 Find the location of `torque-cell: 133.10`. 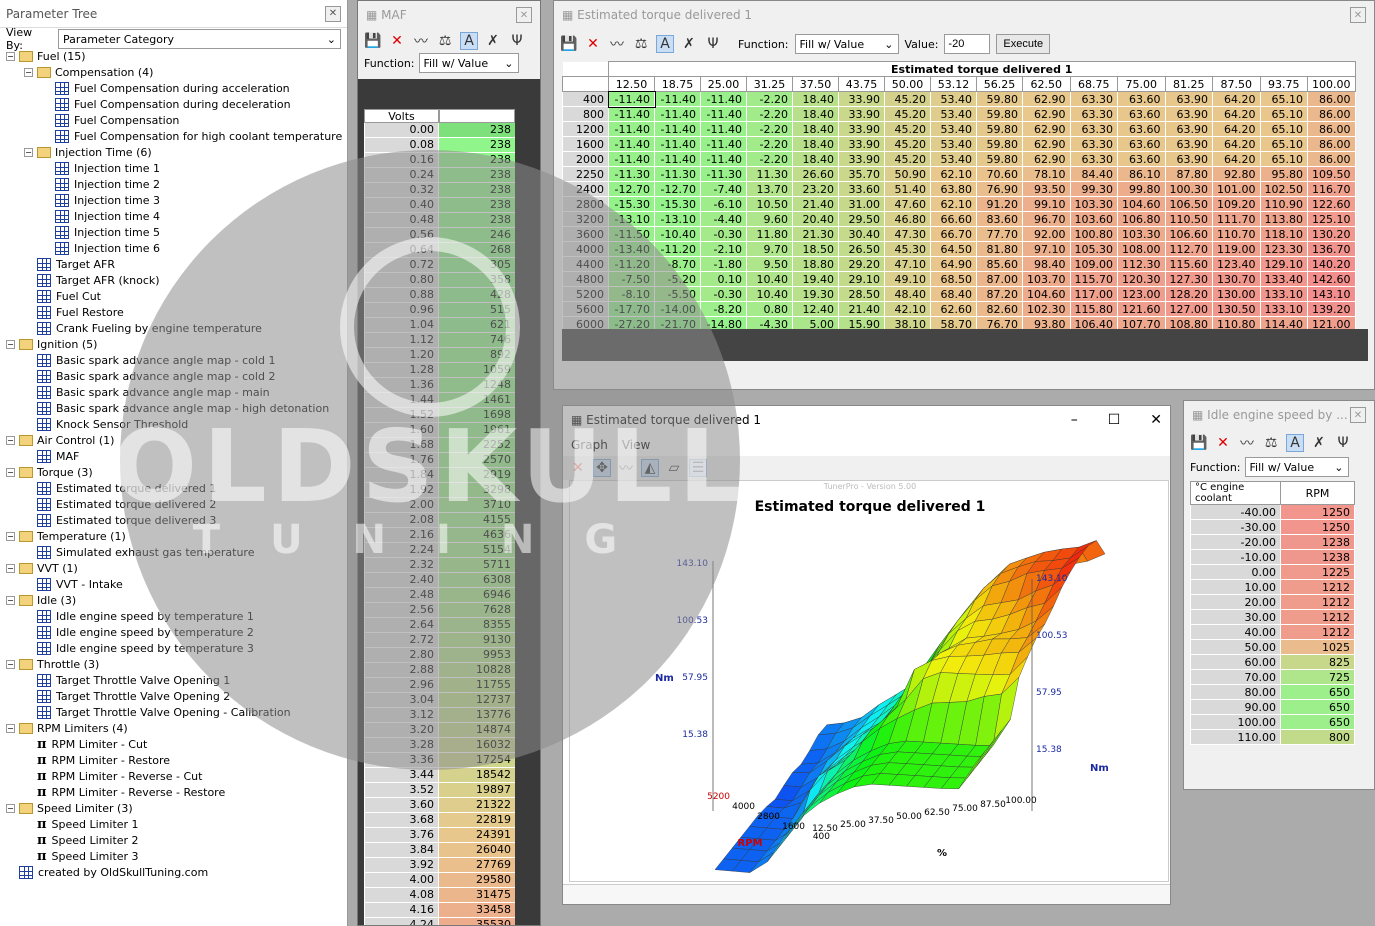

torque-cell: 133.10 is located at coordinates (1283, 309).